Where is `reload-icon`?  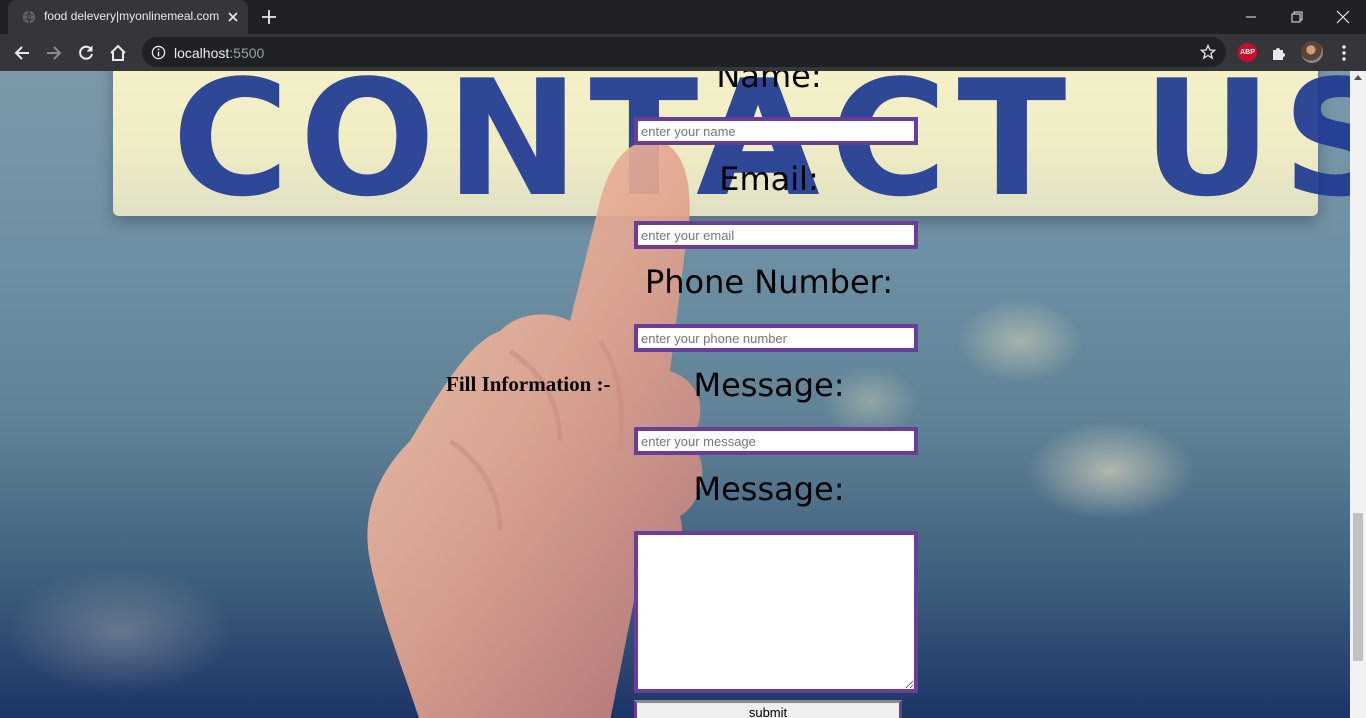
reload-icon is located at coordinates (86, 52).